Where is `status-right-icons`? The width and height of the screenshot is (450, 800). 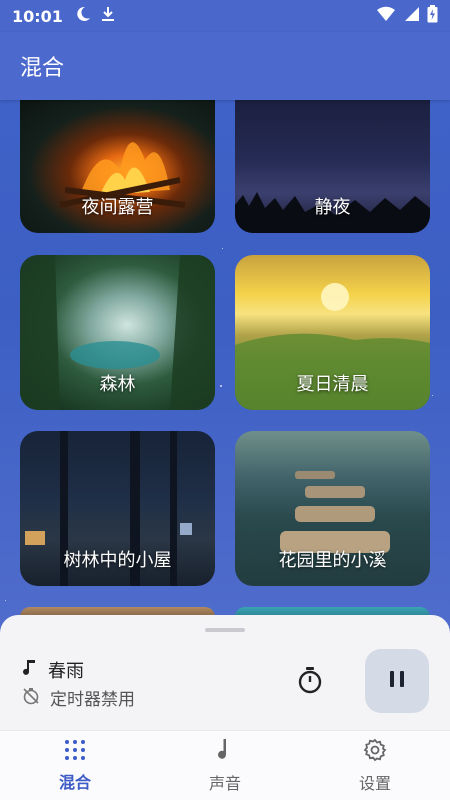 status-right-icons is located at coordinates (407, 16).